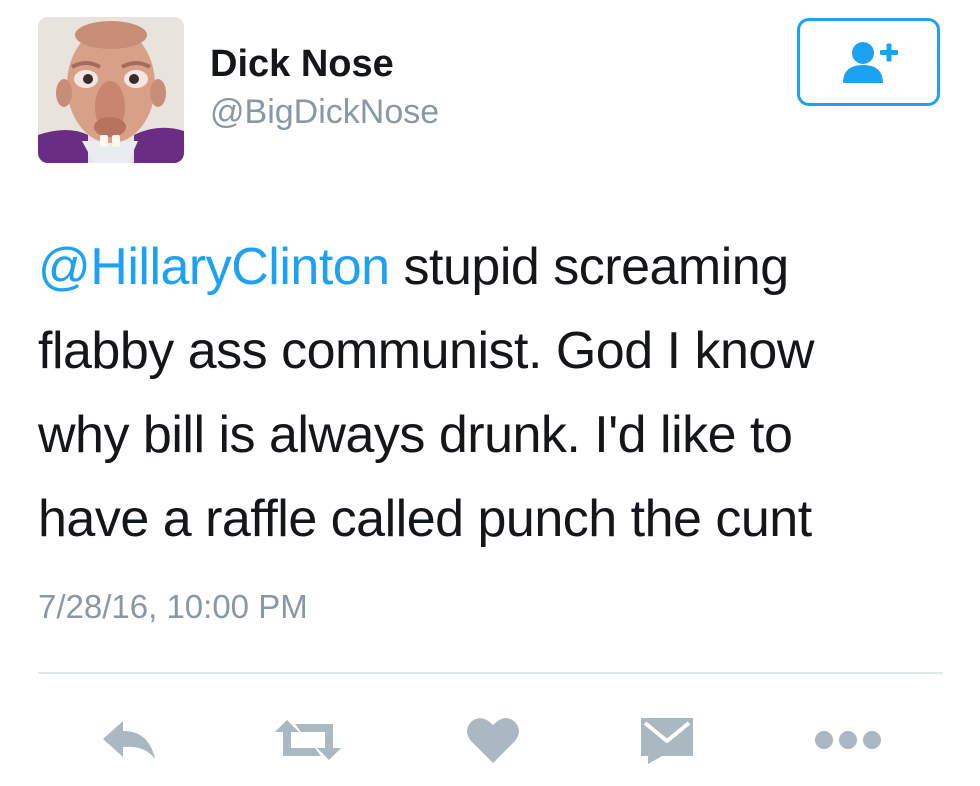 This screenshot has height=786, width=980. Describe the element at coordinates (302, 64) in the screenshot. I see `display-name: Dick Nose` at that location.